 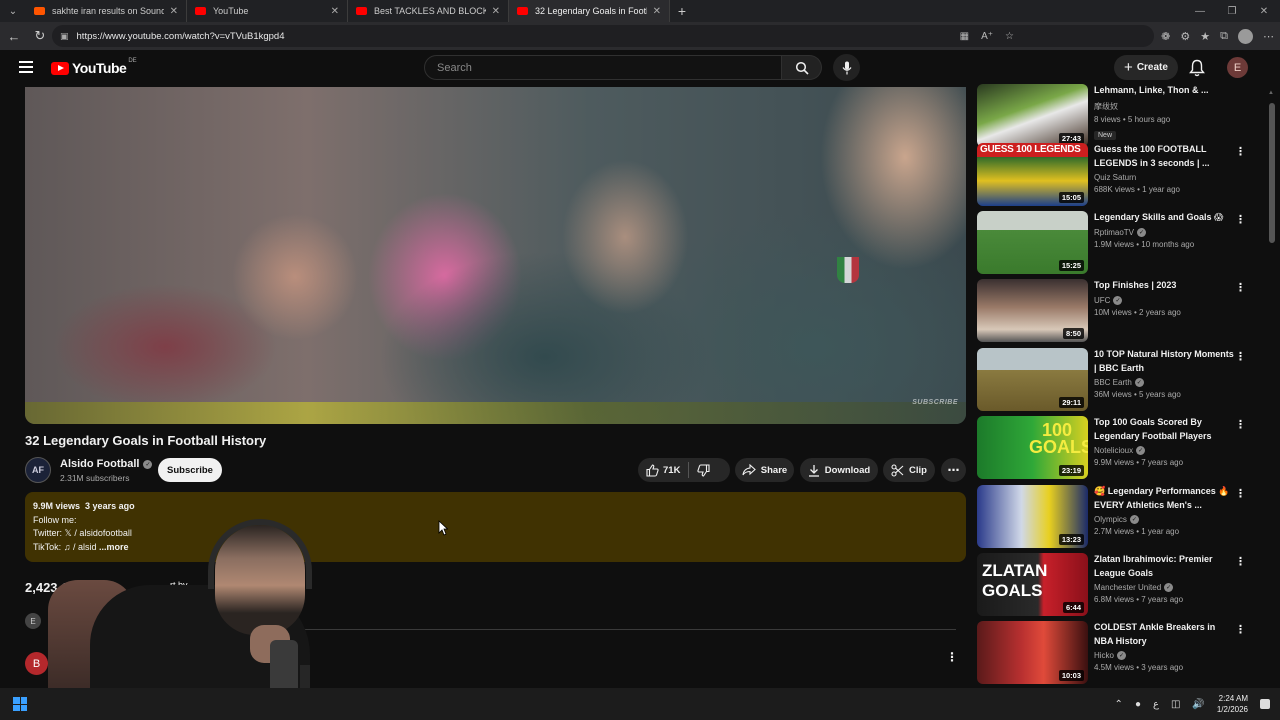 I want to click on scroll-up-arrow-icon: ▲, so click(x=1271, y=93).